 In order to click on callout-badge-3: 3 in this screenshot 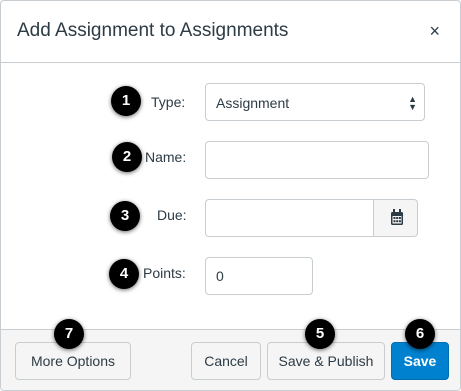, I will do `click(125, 216)`.